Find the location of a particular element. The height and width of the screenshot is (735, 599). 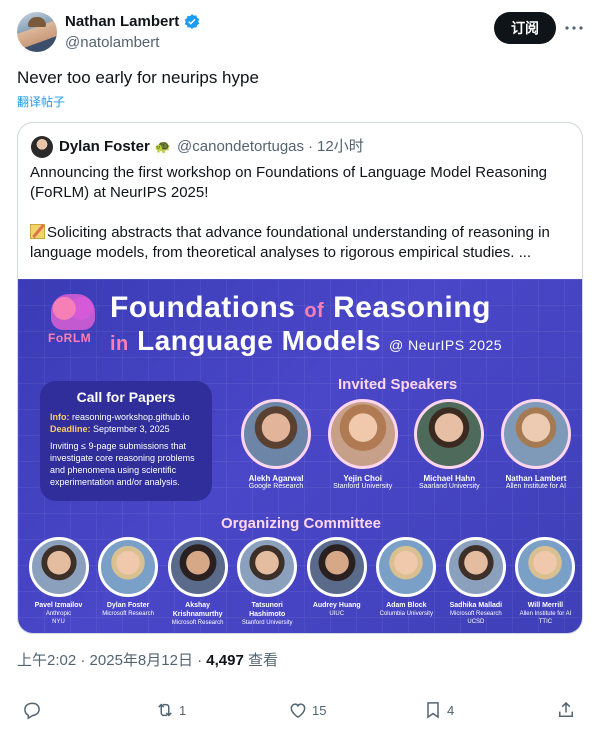

organizer-affiliation: Microsoft Research UCSD is located at coordinates (476, 618).